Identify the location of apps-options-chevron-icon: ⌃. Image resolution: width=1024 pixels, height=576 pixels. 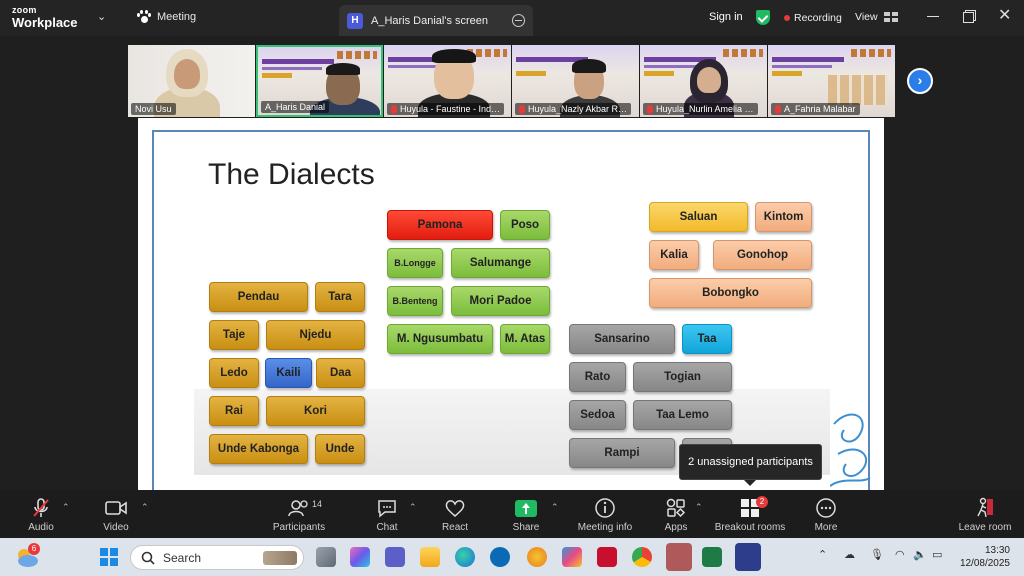
(699, 507).